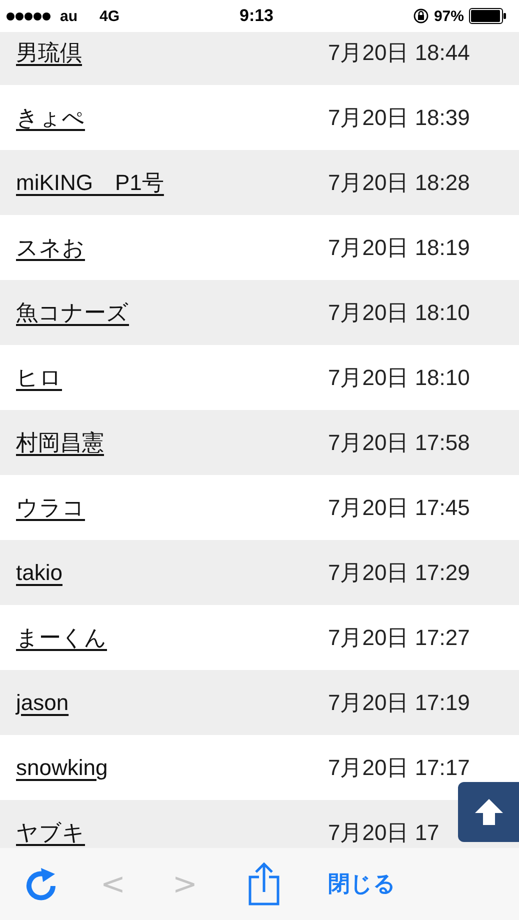 The width and height of the screenshot is (519, 920). I want to click on post-time: 7月20日 18:44, so click(399, 52).